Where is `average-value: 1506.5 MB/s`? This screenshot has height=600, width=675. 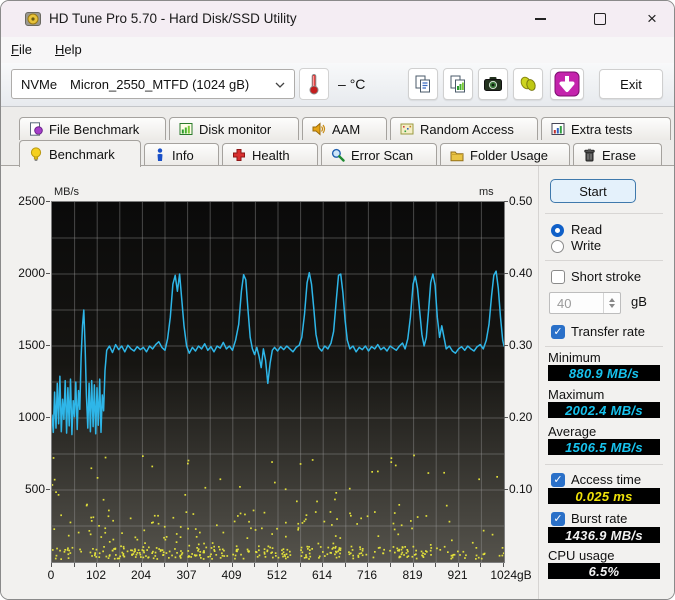 average-value: 1506.5 MB/s is located at coordinates (604, 447).